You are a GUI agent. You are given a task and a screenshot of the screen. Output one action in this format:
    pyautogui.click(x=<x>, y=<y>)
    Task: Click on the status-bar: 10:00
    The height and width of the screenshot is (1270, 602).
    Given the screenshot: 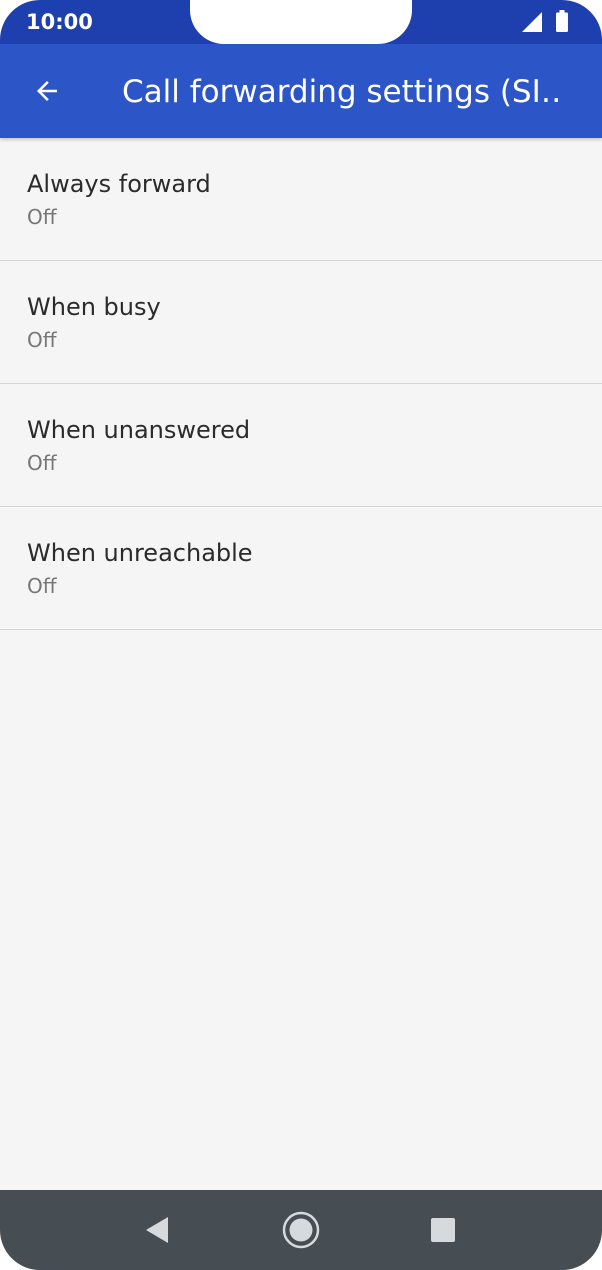 What is the action you would take?
    pyautogui.click(x=301, y=22)
    